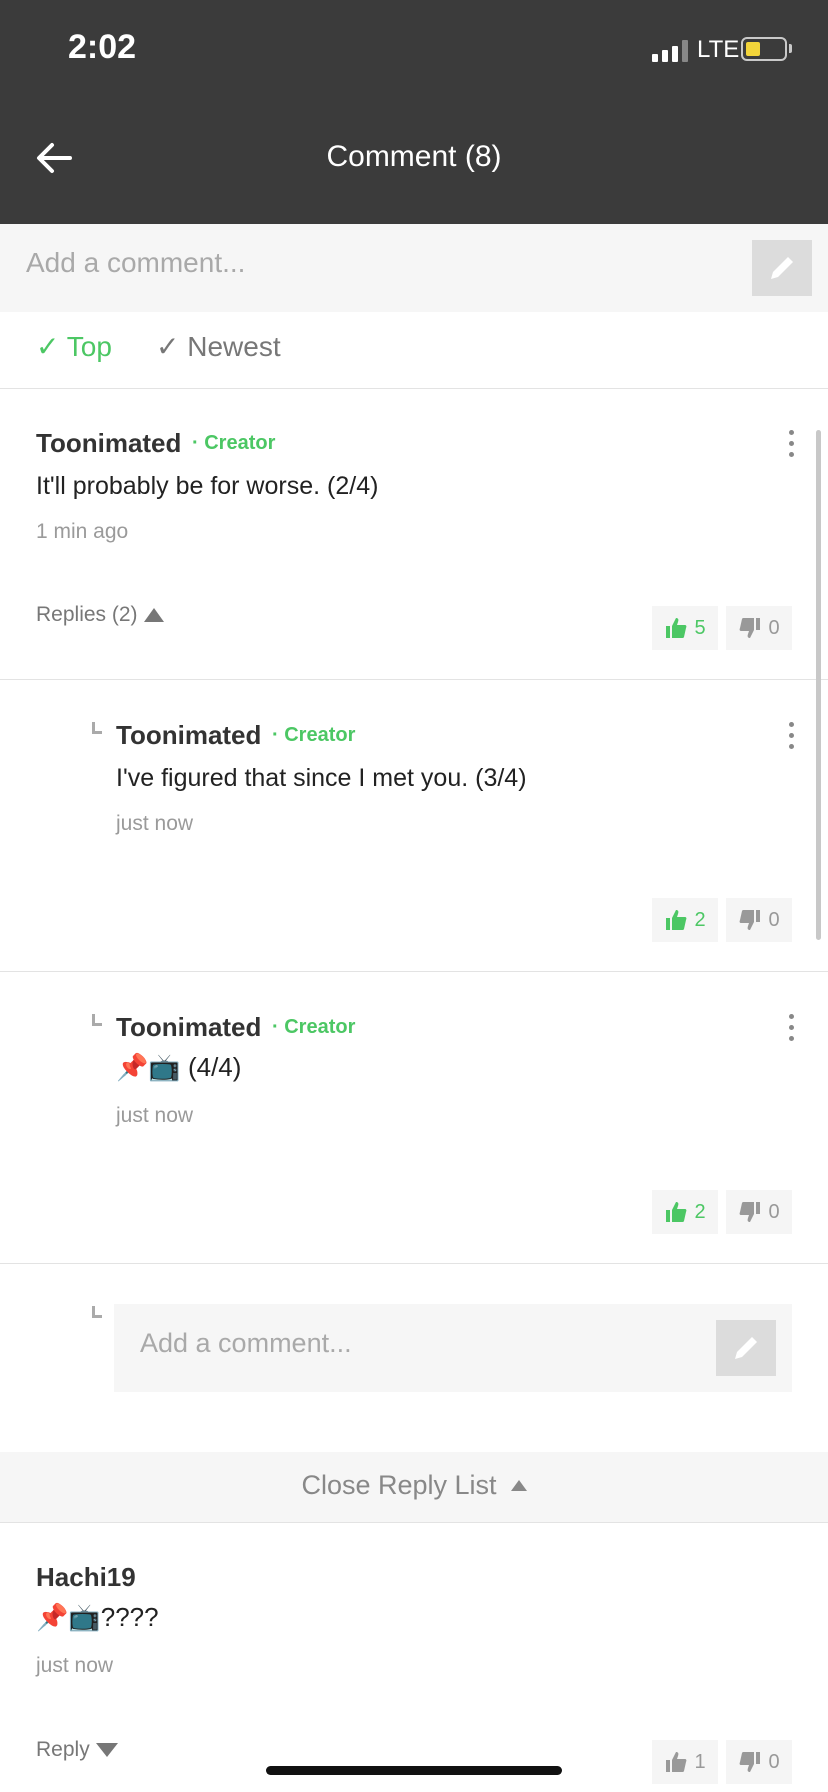 This screenshot has height=1792, width=828. Describe the element at coordinates (102, 47) in the screenshot. I see `status-time: 2:02` at that location.